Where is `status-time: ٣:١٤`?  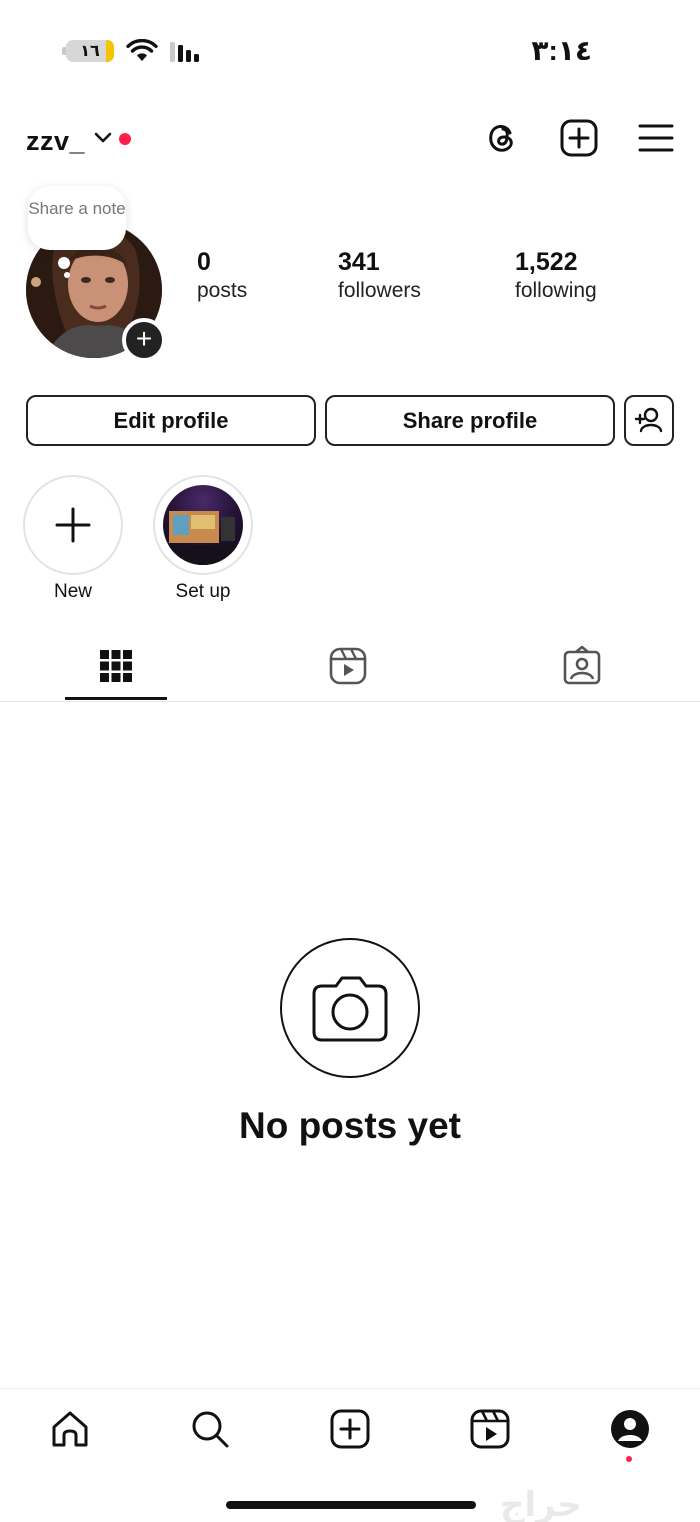
status-time: ٣:١٤ is located at coordinates (561, 50).